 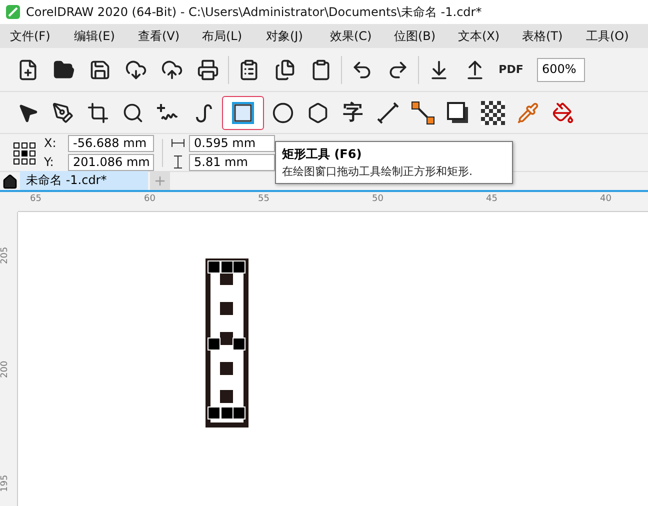 What do you see at coordinates (178, 143) in the screenshot?
I see `width-icon` at bounding box center [178, 143].